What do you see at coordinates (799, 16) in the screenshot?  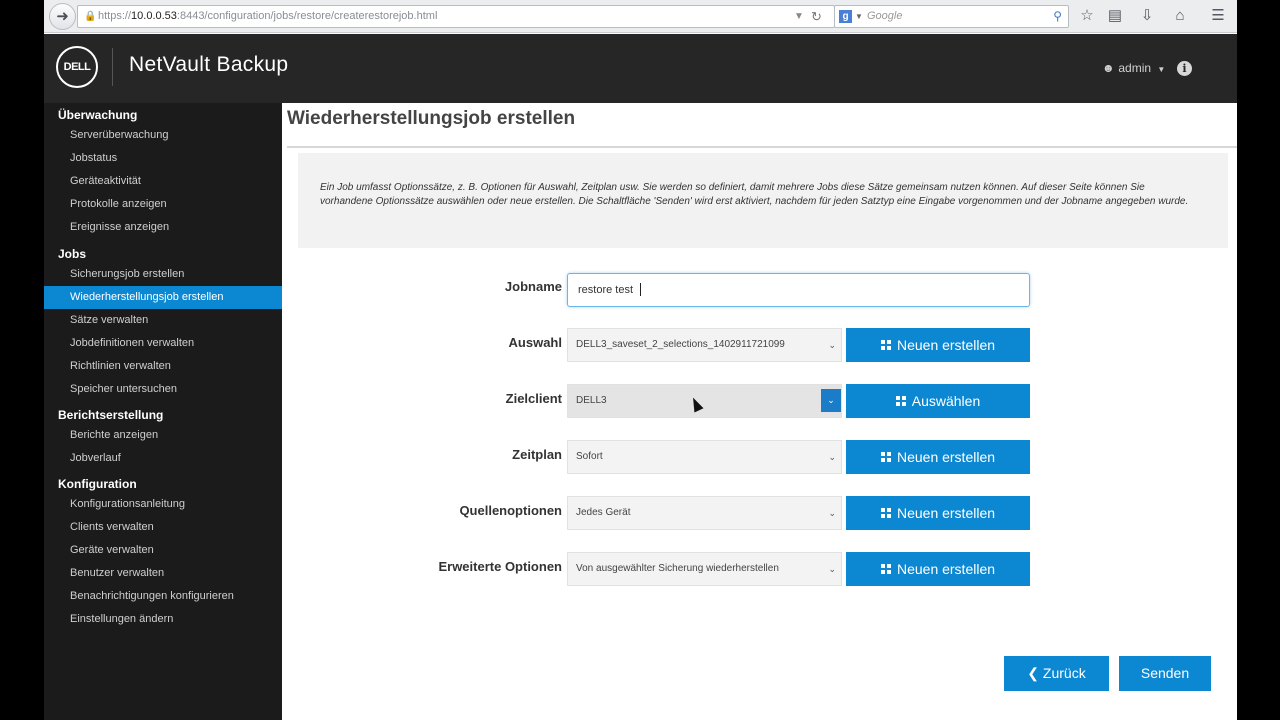 I see `url-dropdown-icon: ▼` at bounding box center [799, 16].